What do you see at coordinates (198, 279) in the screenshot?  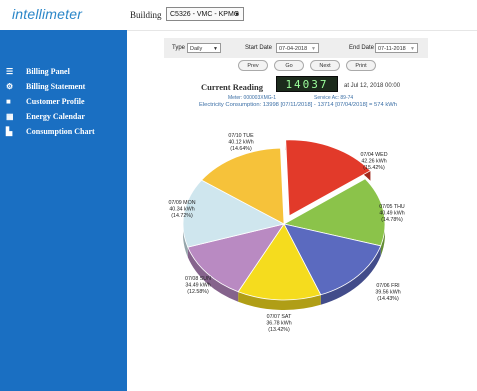 I see `pie-label-sun: 07/08 SUN` at bounding box center [198, 279].